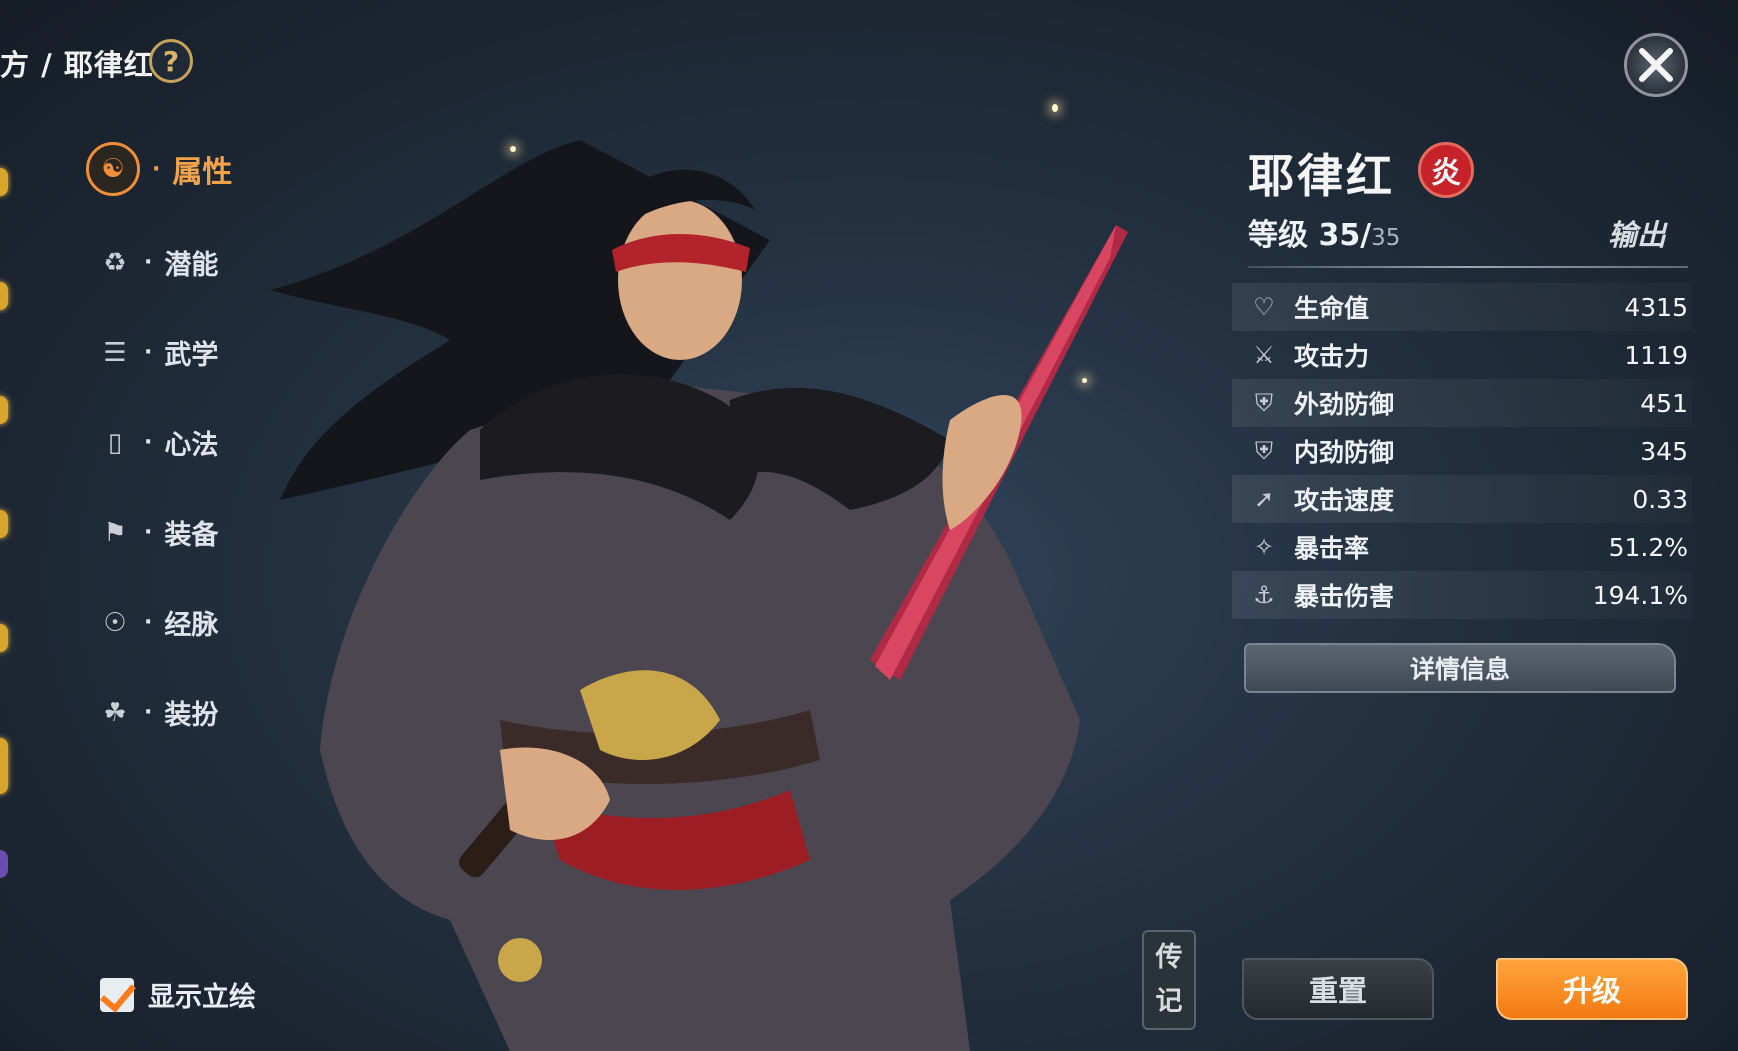 The height and width of the screenshot is (1051, 1738). I want to click on close-icon, so click(1656, 65).